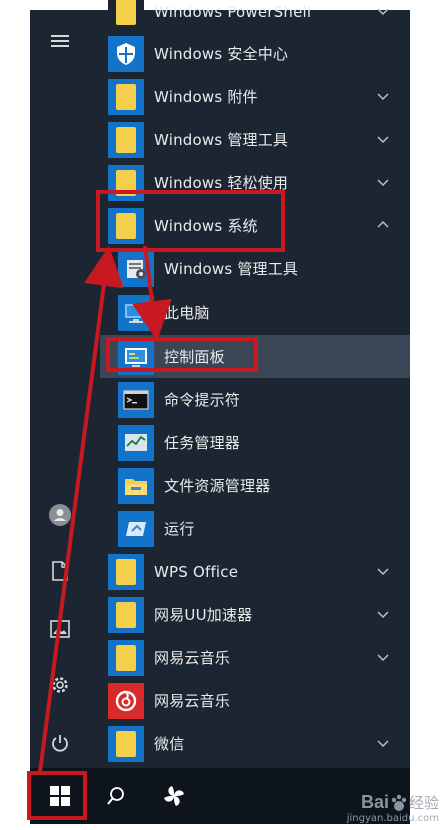 The image size is (447, 830). I want to click on watermark-brand: Bai, so click(374, 802).